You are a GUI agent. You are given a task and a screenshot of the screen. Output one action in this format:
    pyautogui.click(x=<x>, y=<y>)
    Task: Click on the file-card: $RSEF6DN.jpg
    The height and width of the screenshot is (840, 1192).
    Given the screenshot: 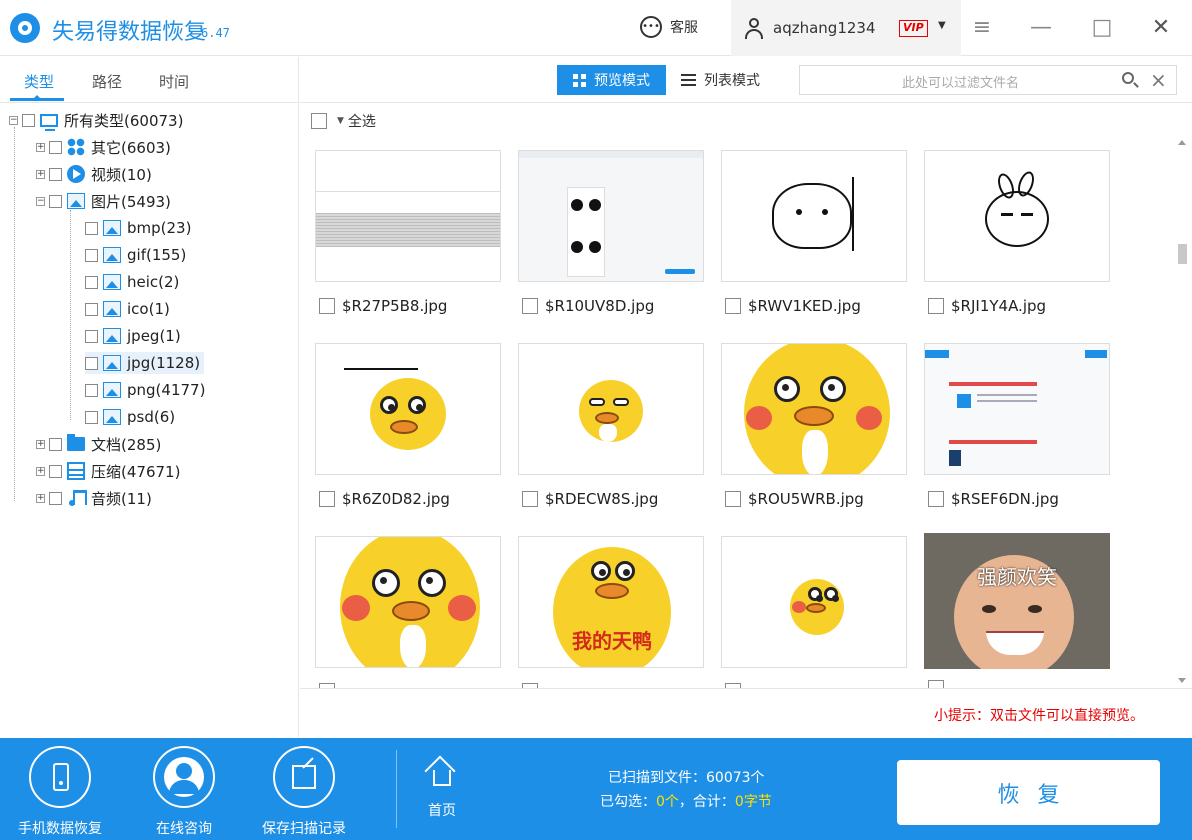 What is the action you would take?
    pyautogui.click(x=1017, y=425)
    